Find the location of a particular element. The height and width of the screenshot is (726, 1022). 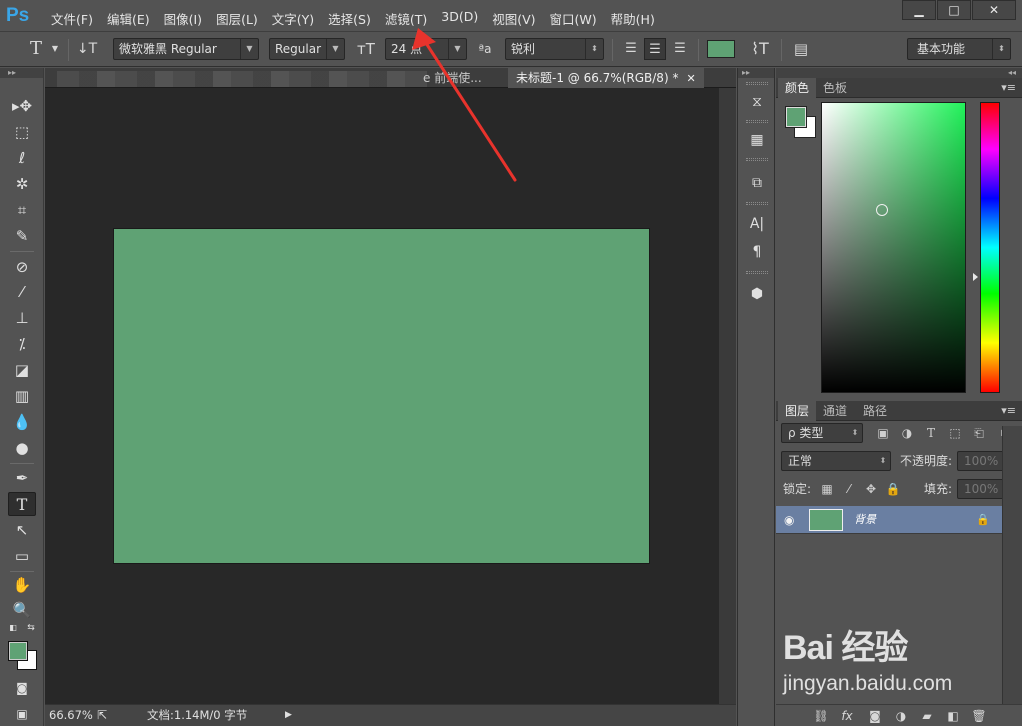

blend-mode-select: 正常 ⬍ is located at coordinates (836, 461).